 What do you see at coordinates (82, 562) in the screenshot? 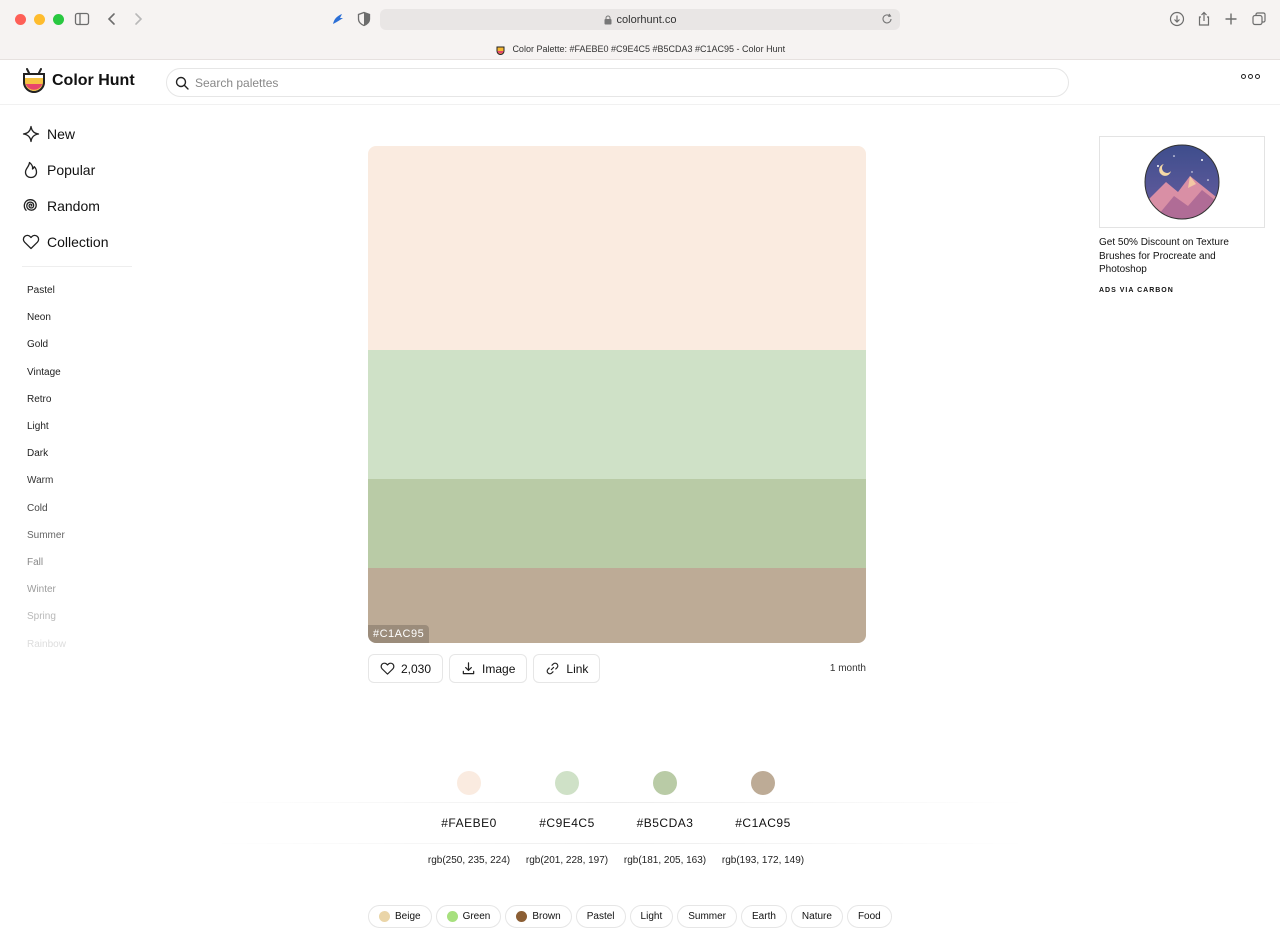
I see `sidebar-tag-fall: Fall` at bounding box center [82, 562].